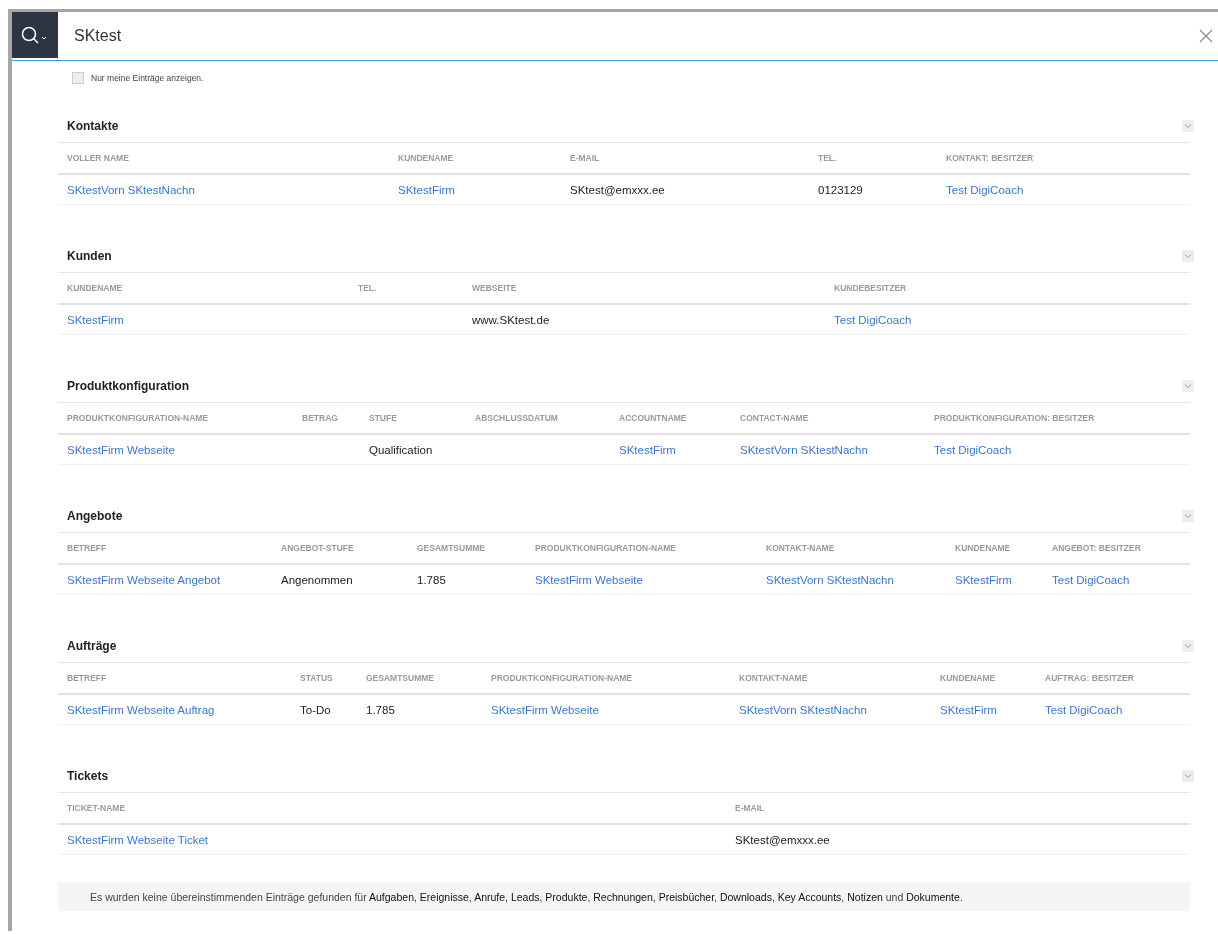 The height and width of the screenshot is (934, 1218). Describe the element at coordinates (326, 419) in the screenshot. I see `column-header: BETRAG` at that location.